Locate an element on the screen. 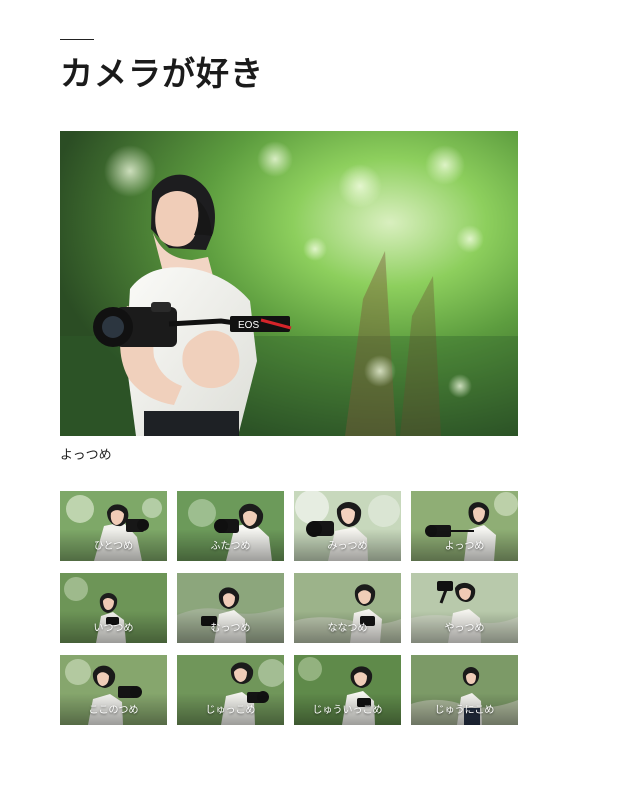 The width and height of the screenshot is (636, 785). gallery-item: じゅういっこめ is located at coordinates (347, 690).